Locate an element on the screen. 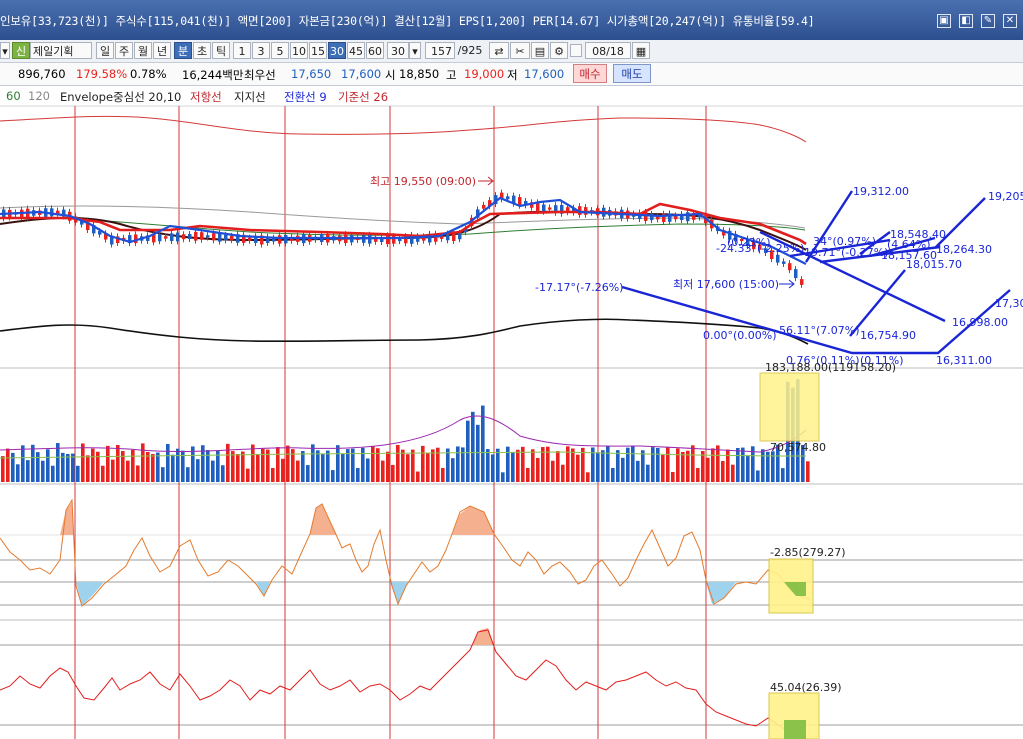 The image size is (1023, 739). volume-bars is located at coordinates (405, 430).